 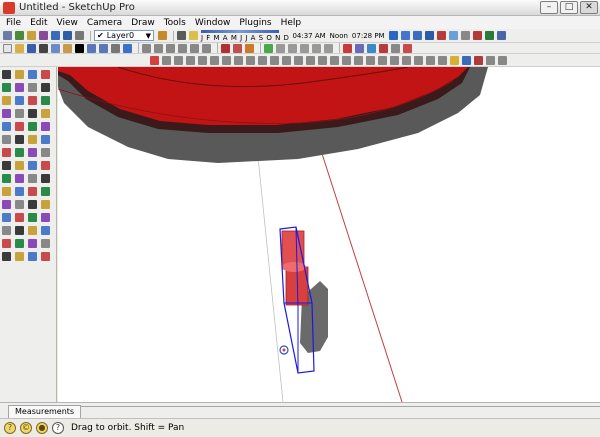 What do you see at coordinates (334, 60) in the screenshot?
I see `style-15-icon` at bounding box center [334, 60].